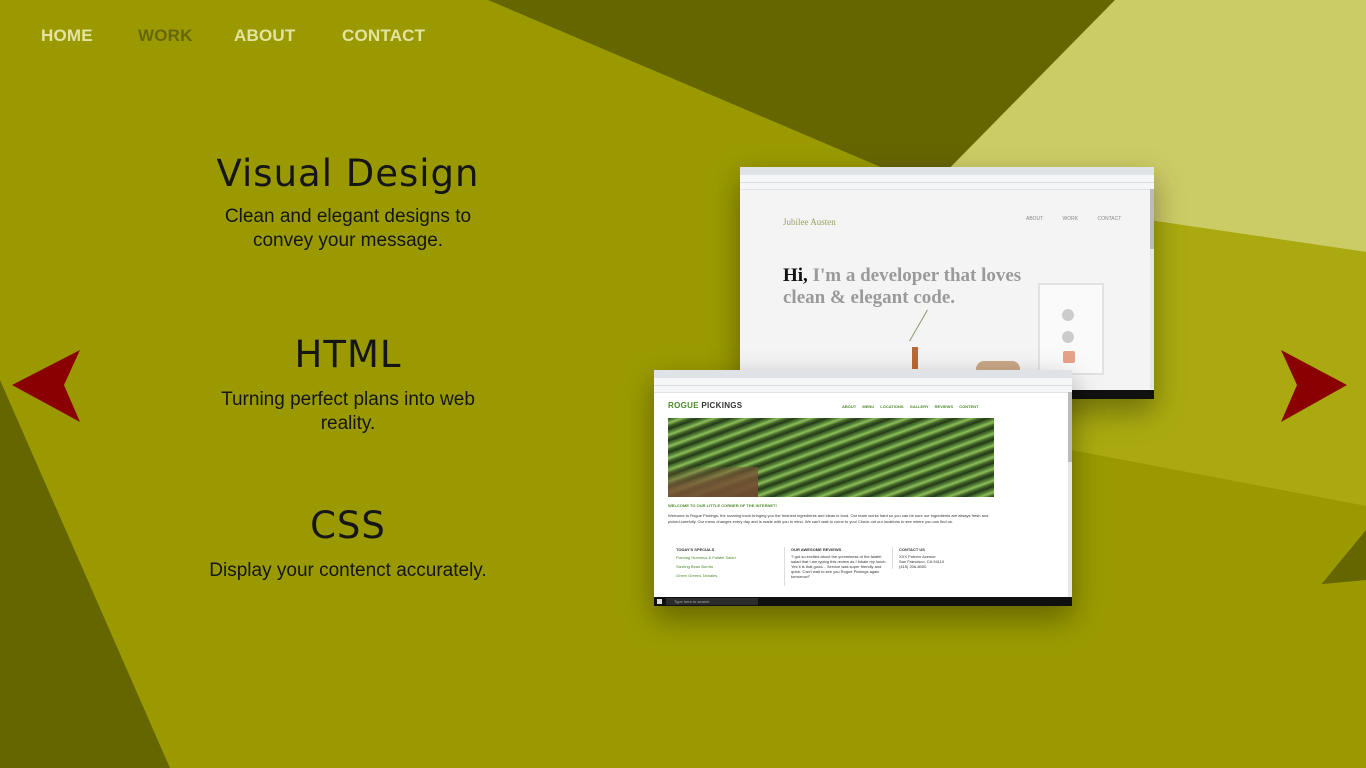 This screenshot has width=1366, height=768. What do you see at coordinates (1109, 219) in the screenshot?
I see `site-nav-contact: CONTACT` at bounding box center [1109, 219].